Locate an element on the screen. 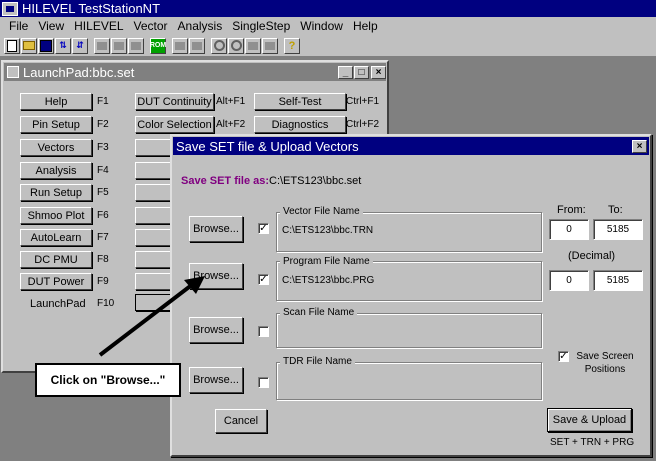  callout-text: Click on "Browse..." is located at coordinates (108, 380).